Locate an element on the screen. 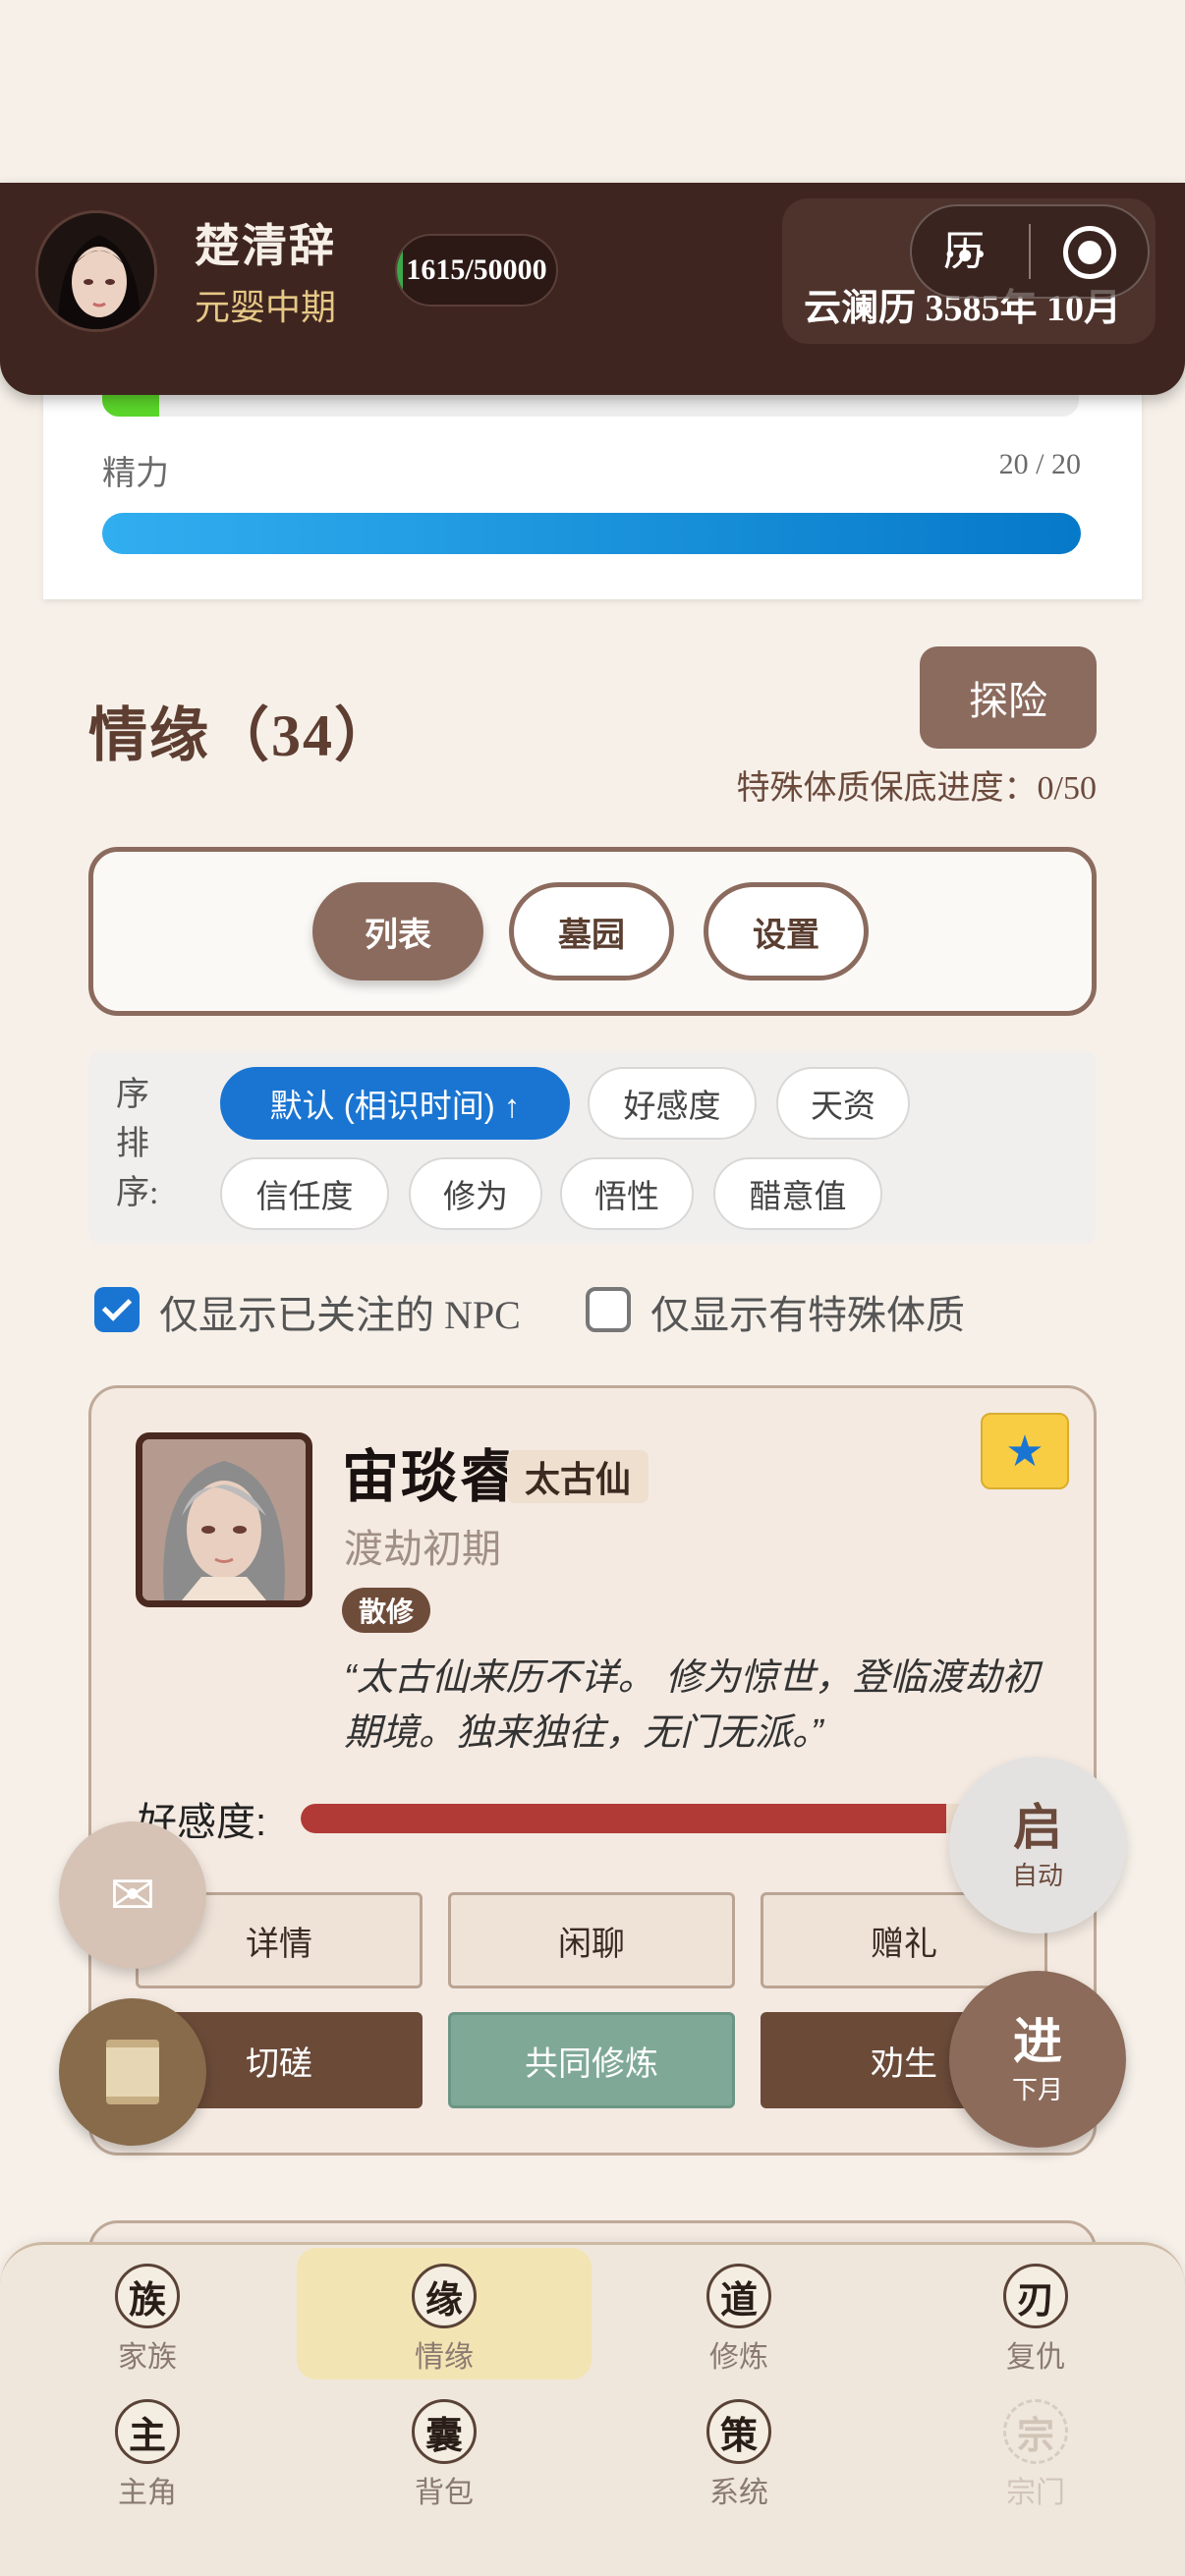 The height and width of the screenshot is (2576, 1185). energy-label: 精力 is located at coordinates (136, 473).